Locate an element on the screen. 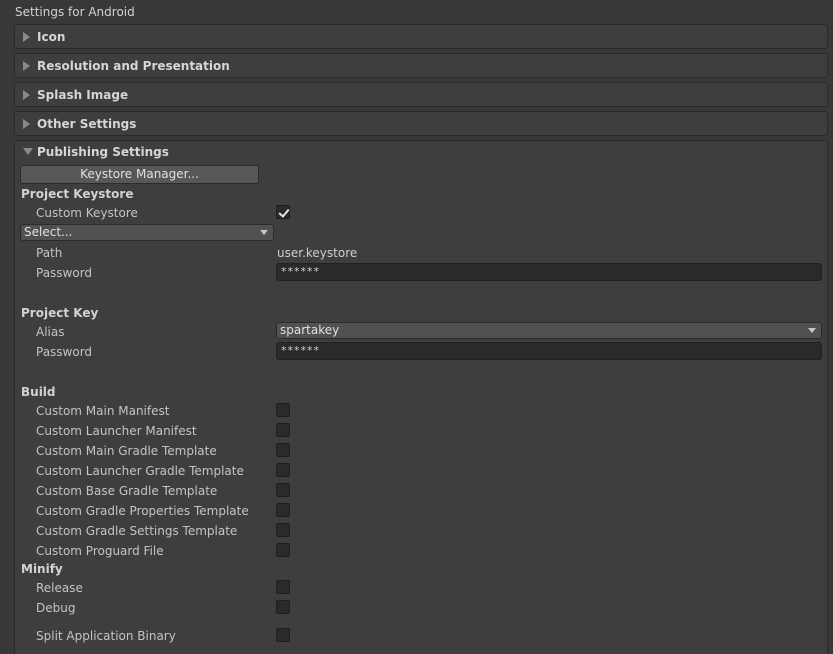 The width and height of the screenshot is (833, 654). project-keystore-heading: Project Keystore is located at coordinates (77, 194).